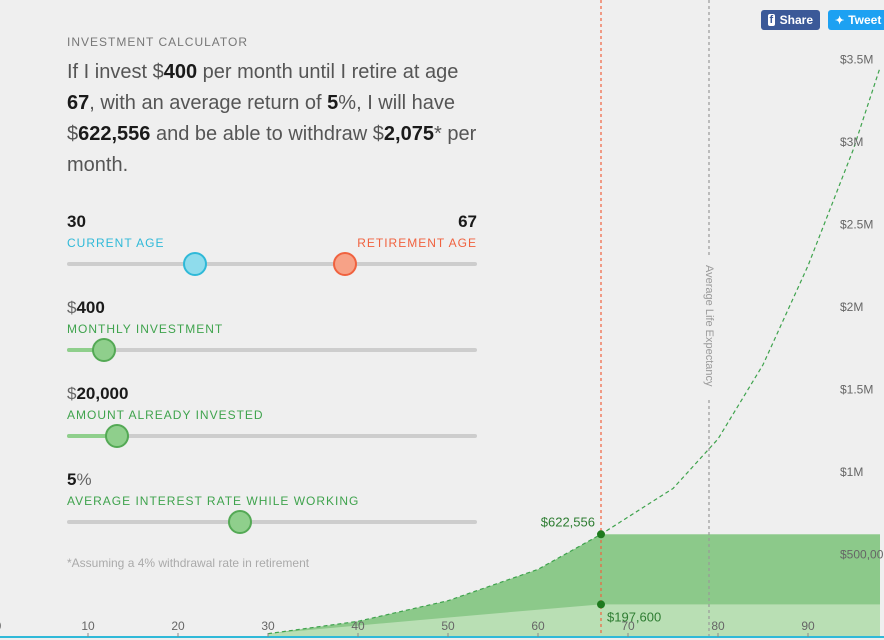  What do you see at coordinates (568, 521) in the screenshot?
I see `total-marker-label: $622,556` at bounding box center [568, 521].